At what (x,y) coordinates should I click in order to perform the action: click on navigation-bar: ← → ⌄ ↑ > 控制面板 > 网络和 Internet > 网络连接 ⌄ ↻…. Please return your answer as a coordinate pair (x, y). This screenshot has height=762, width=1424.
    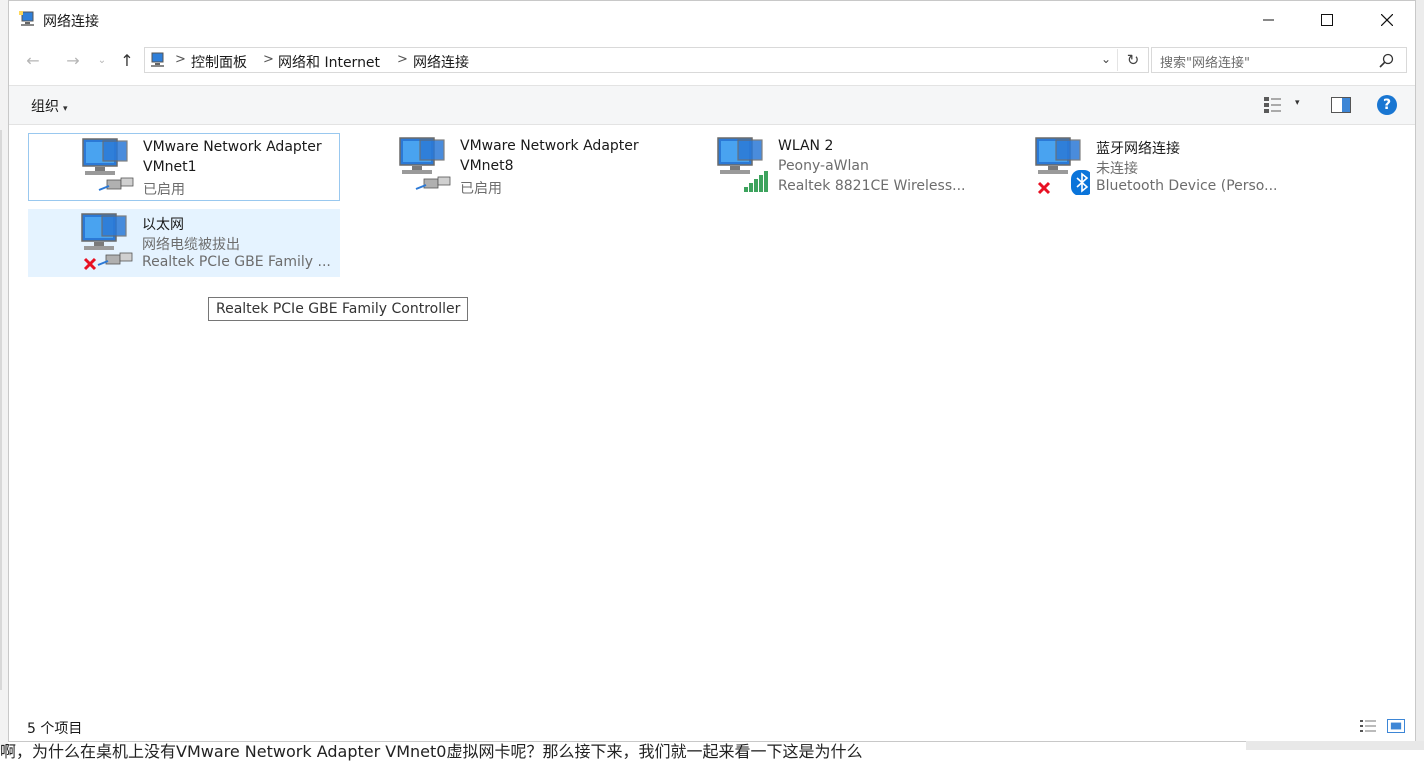
    Looking at the image, I should click on (712, 60).